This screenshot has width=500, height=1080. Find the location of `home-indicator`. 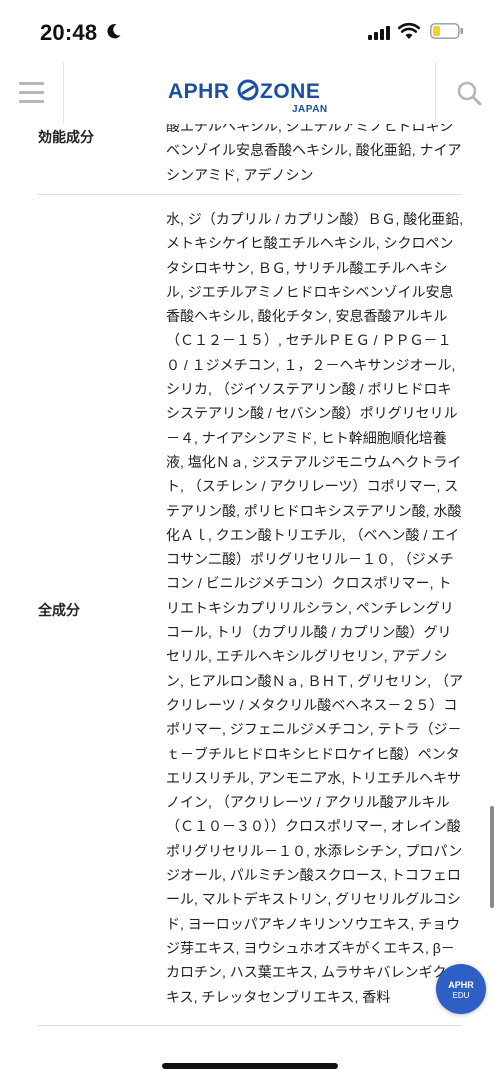

home-indicator is located at coordinates (250, 1066).